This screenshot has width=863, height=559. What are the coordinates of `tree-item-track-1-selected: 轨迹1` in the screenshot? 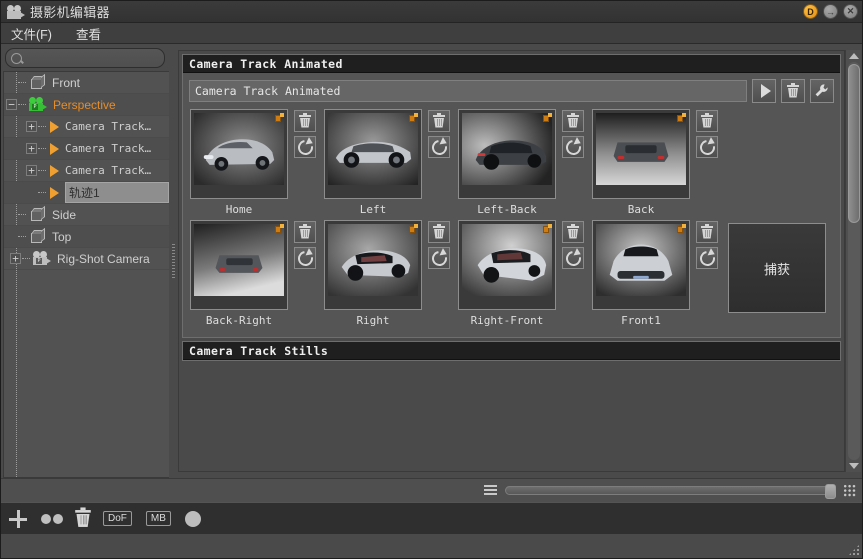 It's located at (86, 193).